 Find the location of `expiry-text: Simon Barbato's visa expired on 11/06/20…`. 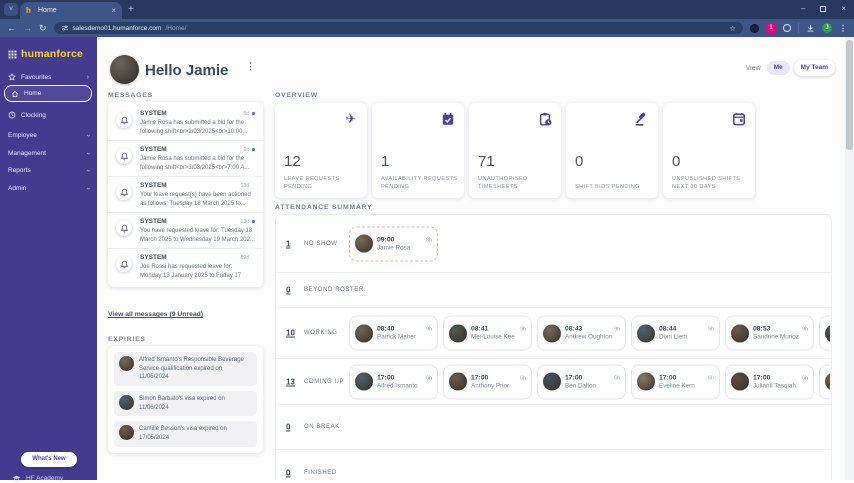

expiry-text: Simon Barbato's visa expired on 11/06/20… is located at coordinates (182, 403).